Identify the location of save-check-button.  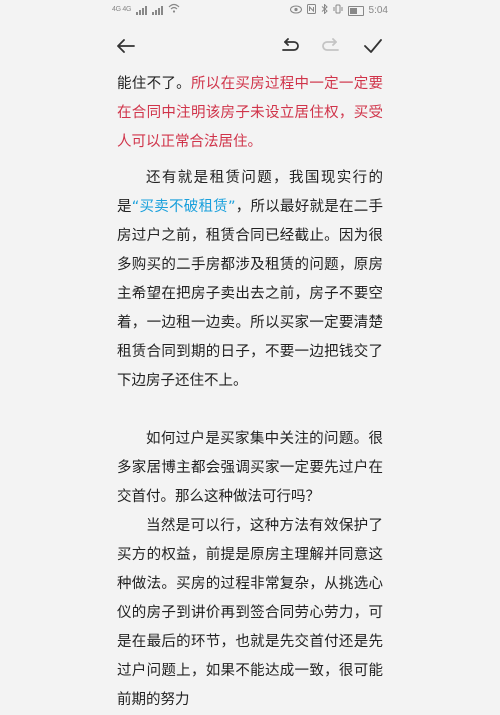
(373, 46).